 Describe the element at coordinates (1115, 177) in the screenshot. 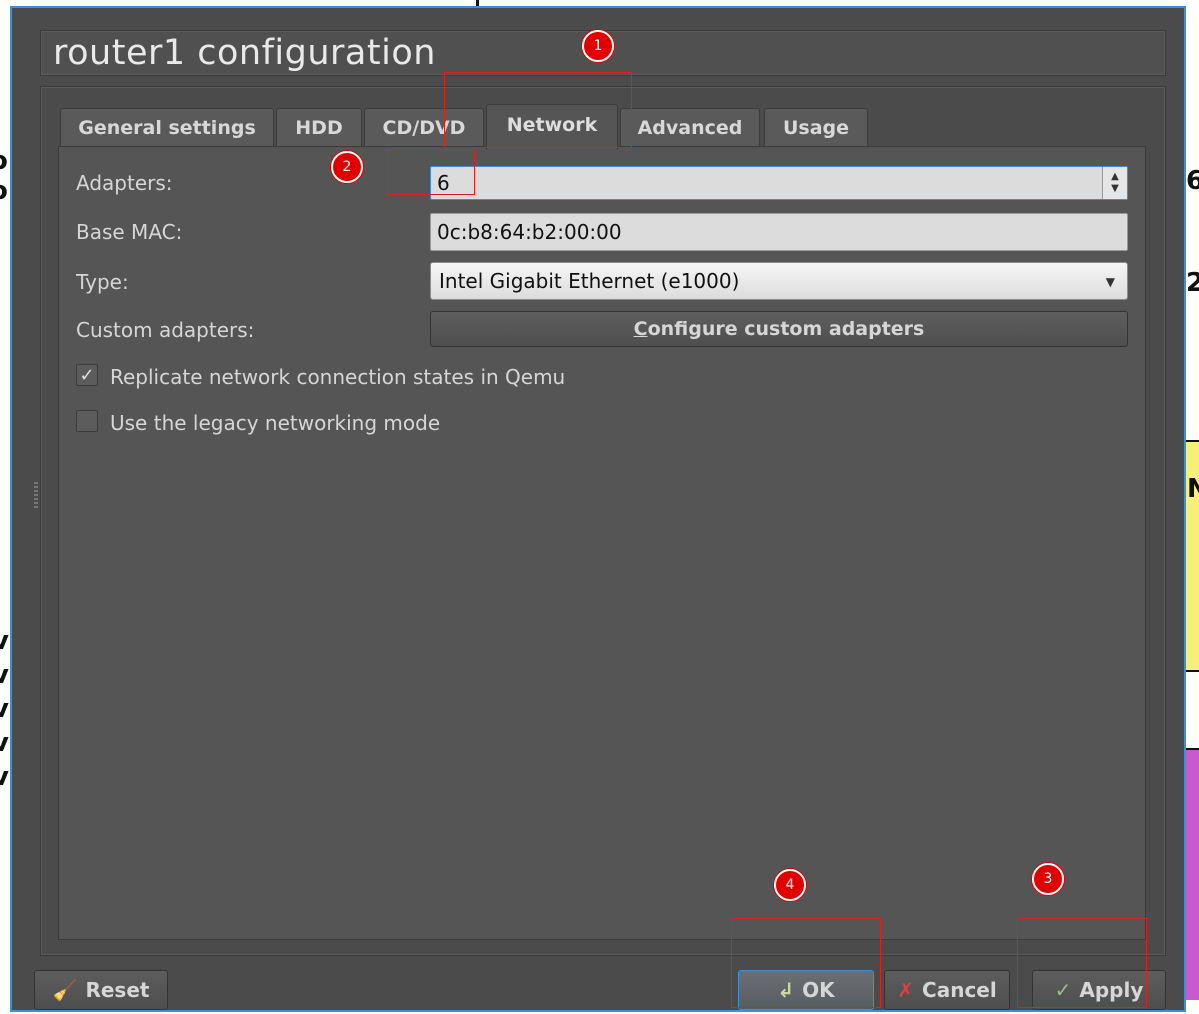

I see `spin-up-icon: ▲` at that location.